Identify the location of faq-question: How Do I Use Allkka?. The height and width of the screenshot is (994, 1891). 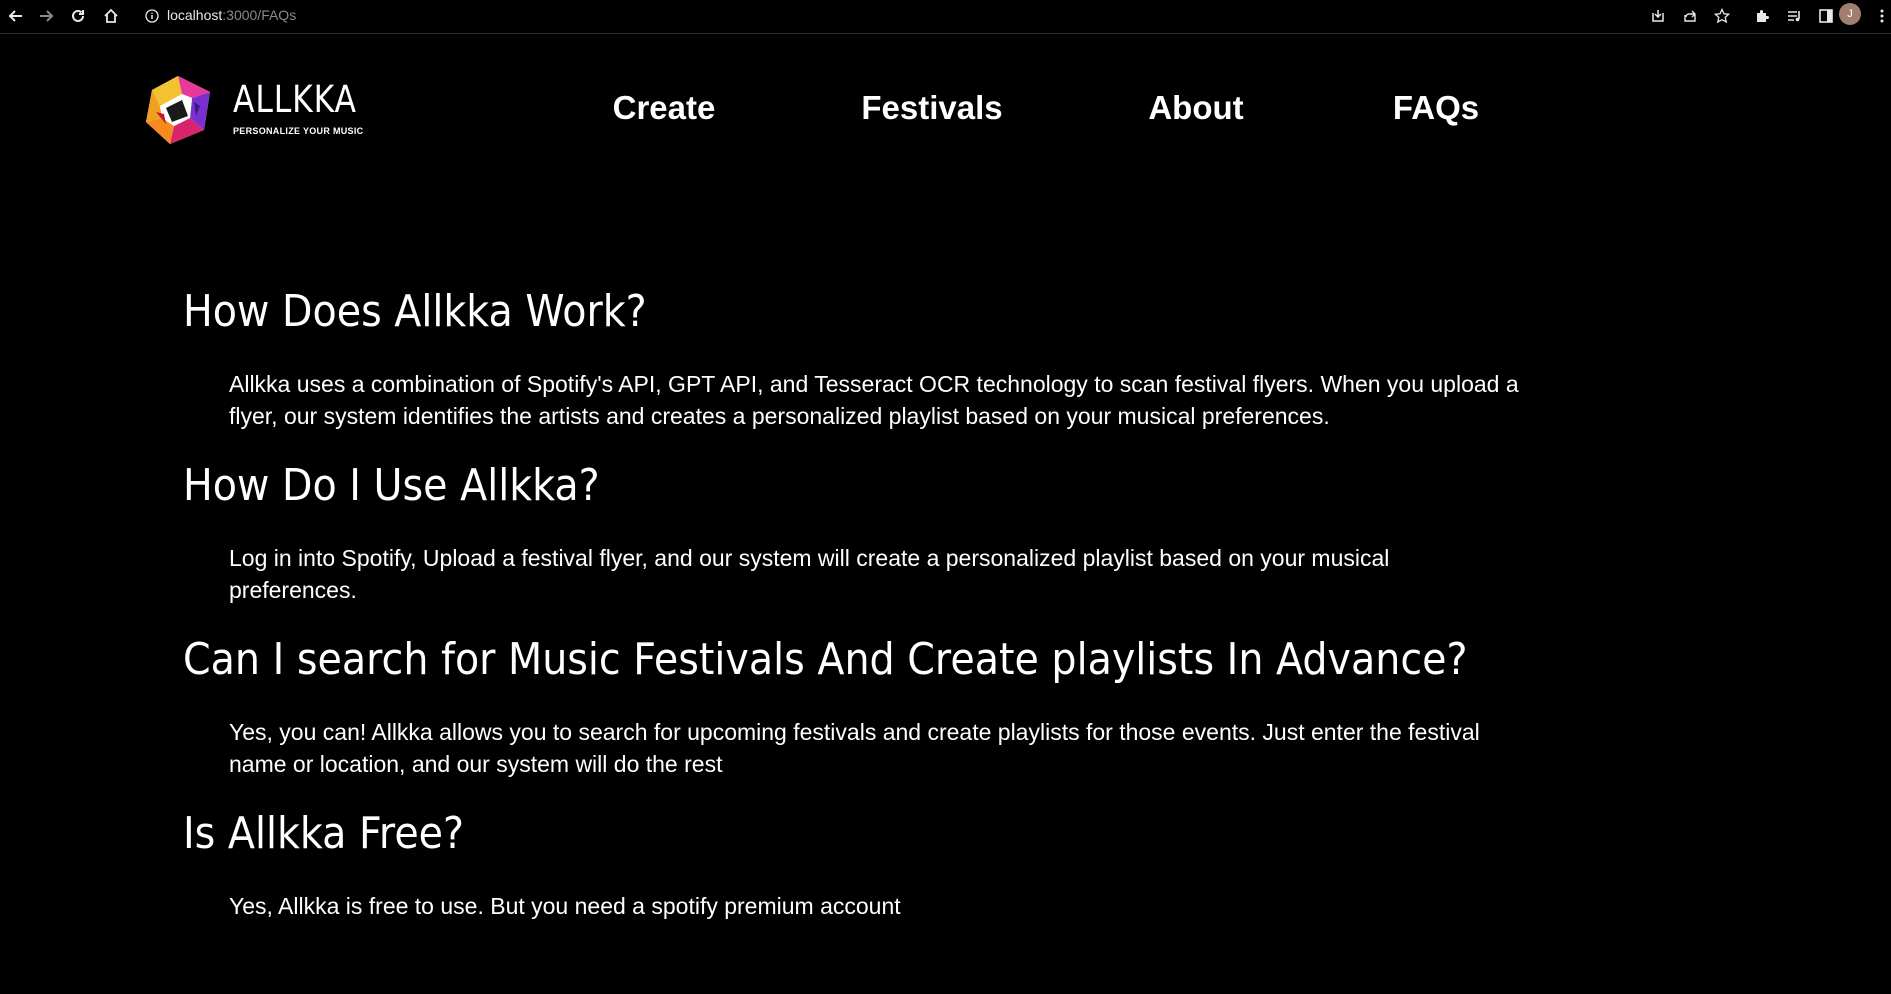
(391, 485).